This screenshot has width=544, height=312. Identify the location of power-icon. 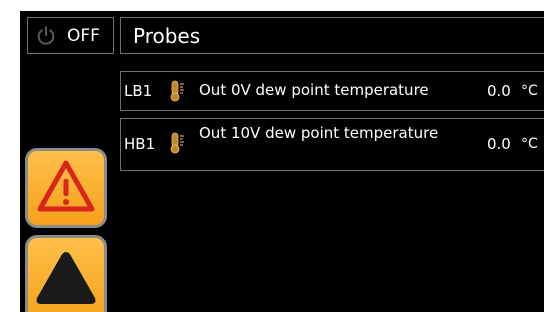
(46, 35).